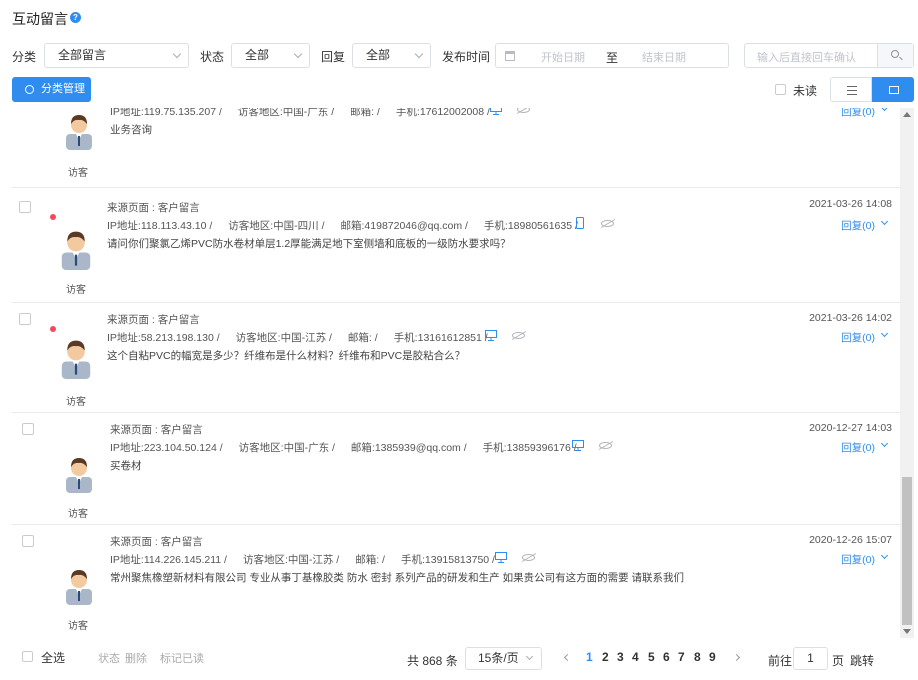 This screenshot has height=680, width=918. Describe the element at coordinates (851, 89) in the screenshot. I see `list-view-button` at that location.